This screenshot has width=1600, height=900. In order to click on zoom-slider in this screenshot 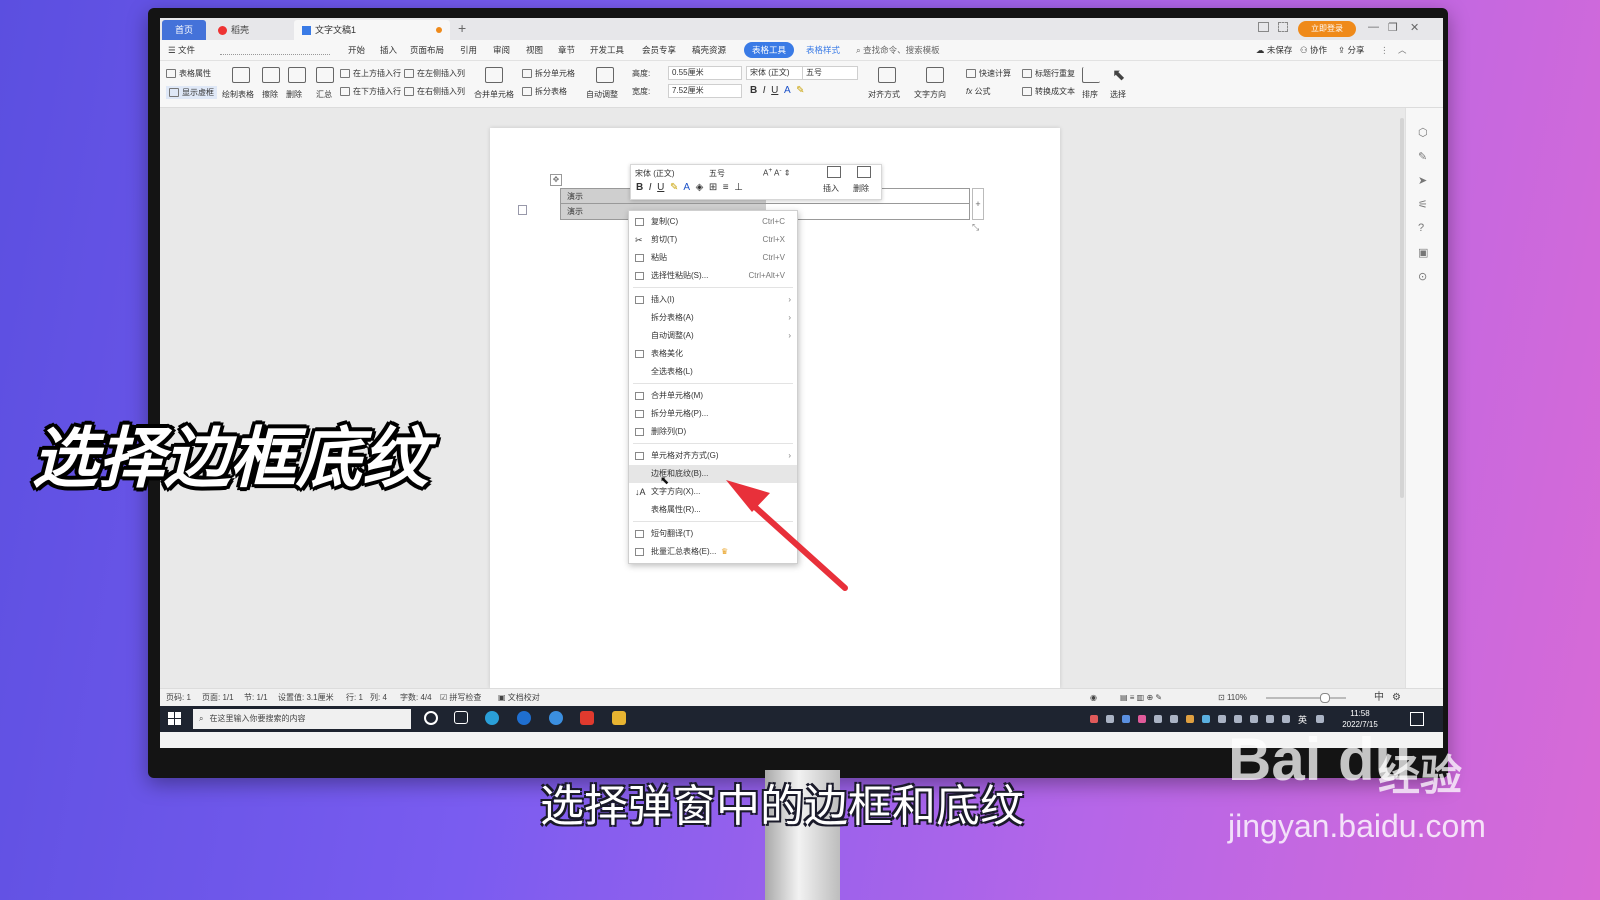, I will do `click(1306, 698)`.